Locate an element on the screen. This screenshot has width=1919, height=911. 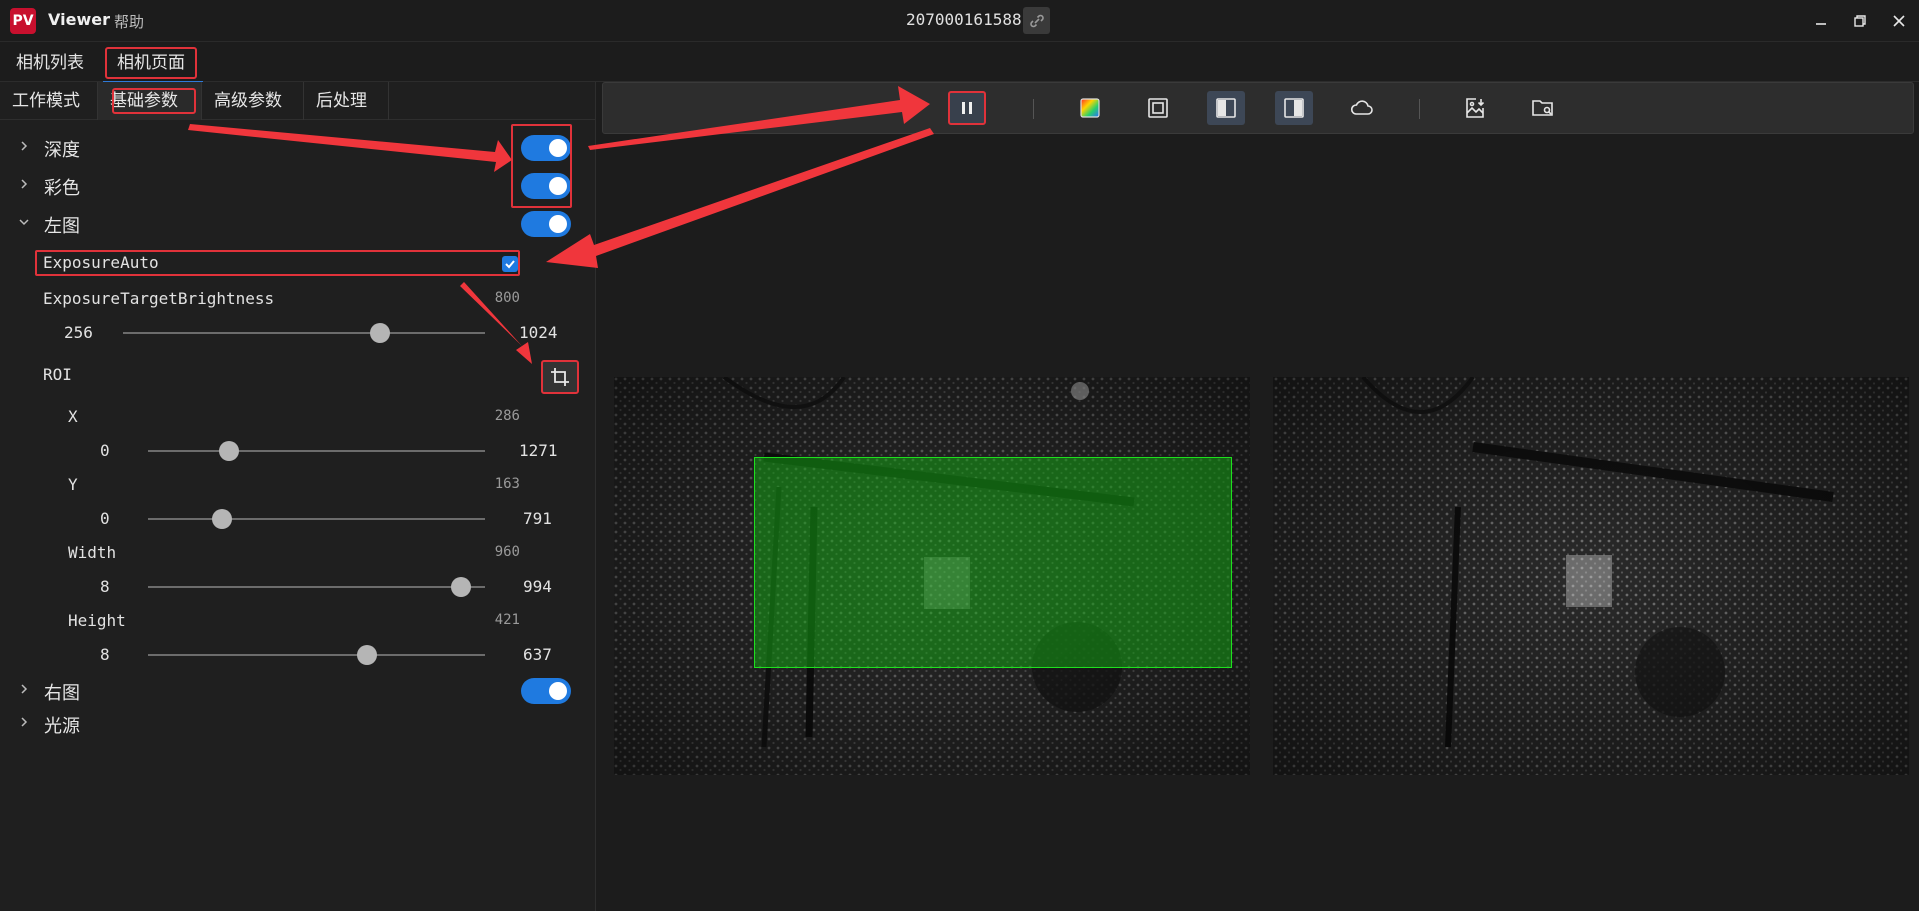
target-brightness-min: 256 is located at coordinates (78, 332).